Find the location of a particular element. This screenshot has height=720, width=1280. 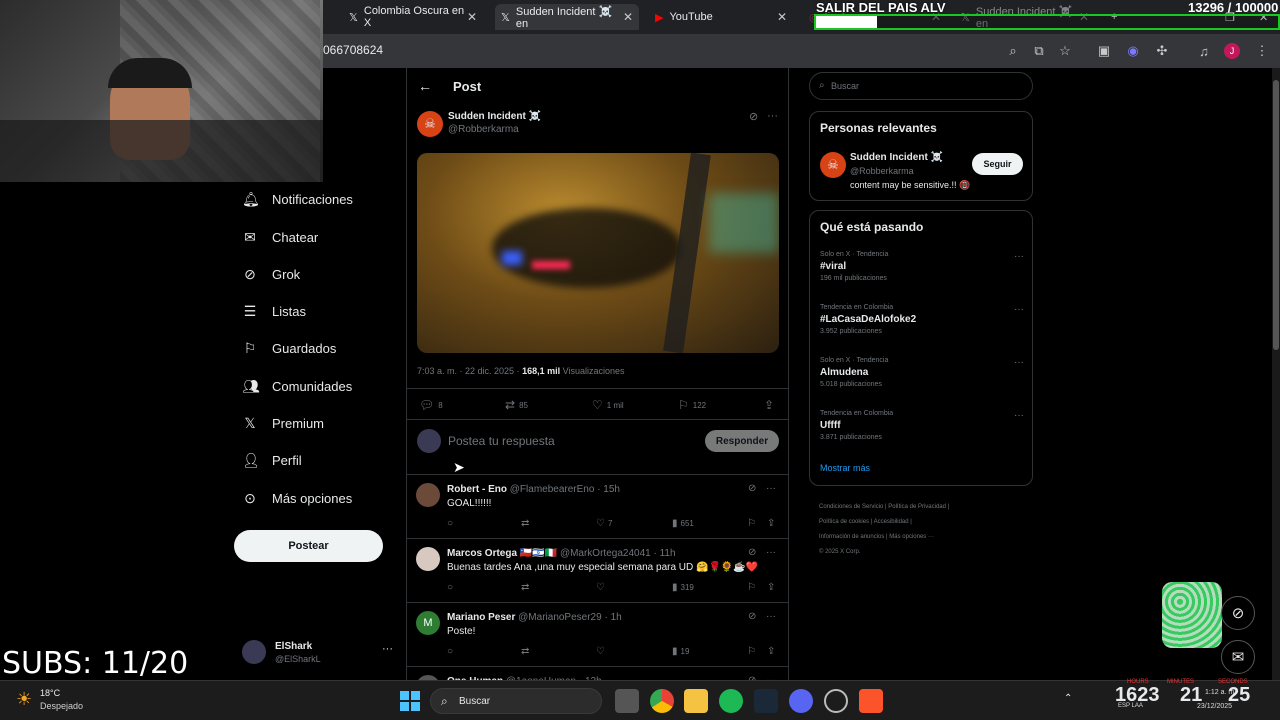

taskbar-search: ⌕ Buscar is located at coordinates (516, 701).